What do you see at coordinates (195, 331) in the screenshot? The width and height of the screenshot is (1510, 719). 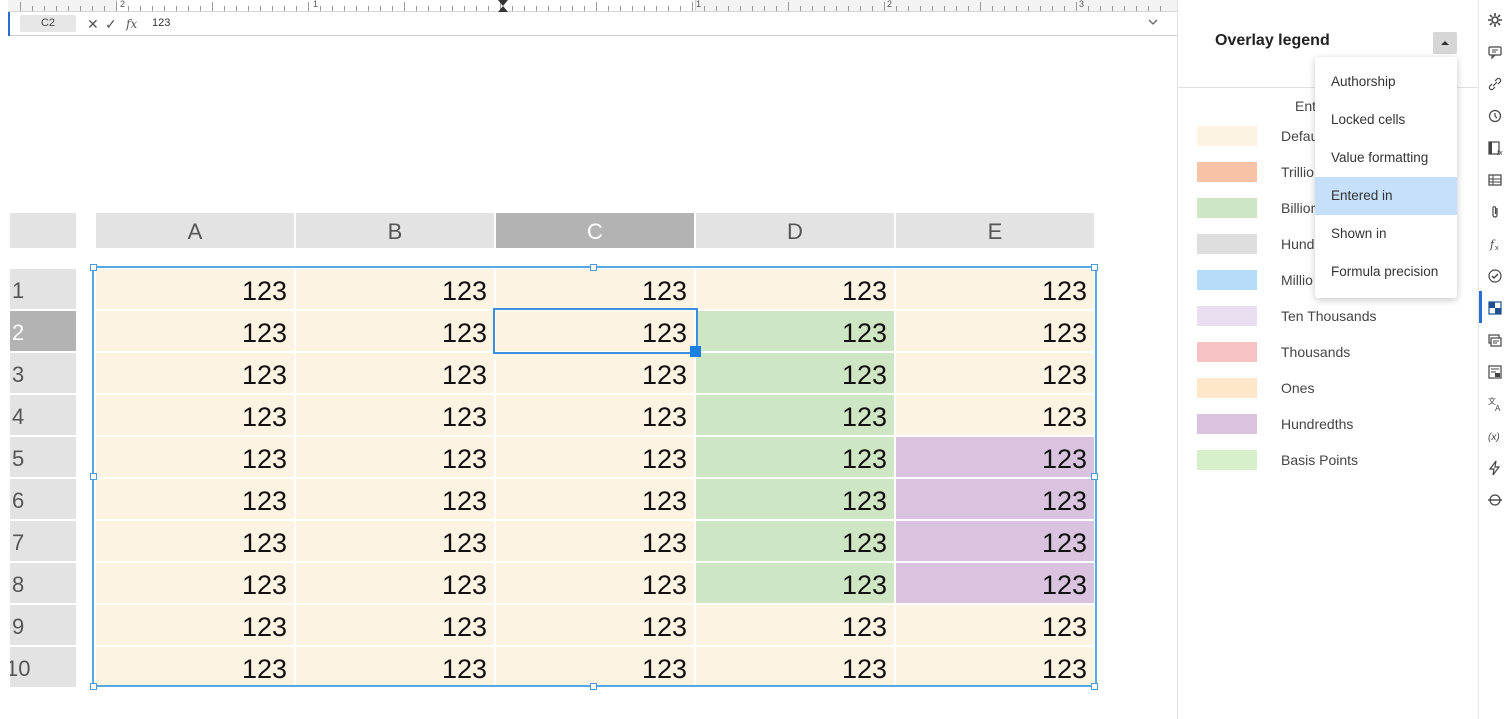 I see `cell-a2: 123` at bounding box center [195, 331].